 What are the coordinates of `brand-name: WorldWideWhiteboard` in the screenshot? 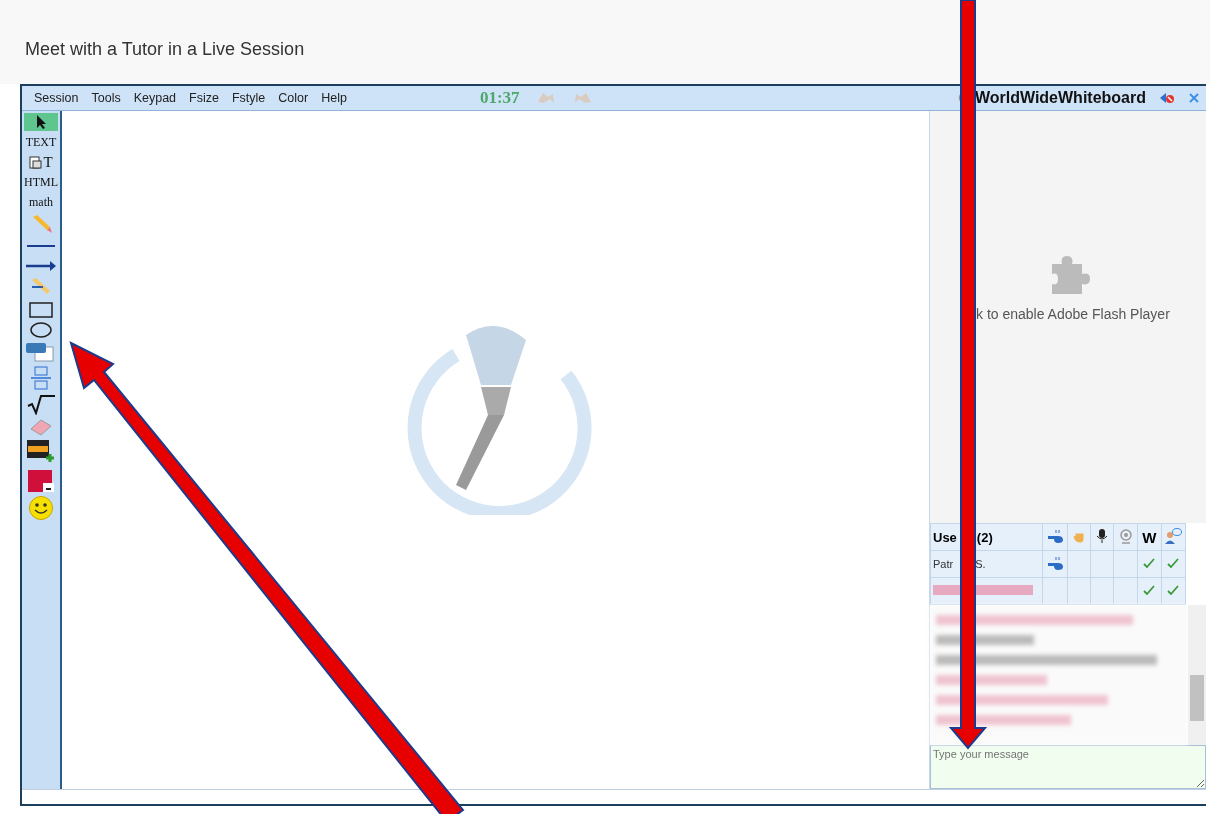 It's located at (1060, 98).